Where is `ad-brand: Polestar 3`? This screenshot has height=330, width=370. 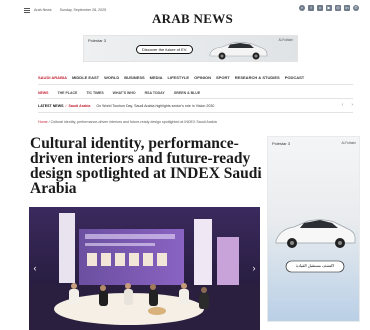
ad-brand: Polestar 3 is located at coordinates (97, 40).